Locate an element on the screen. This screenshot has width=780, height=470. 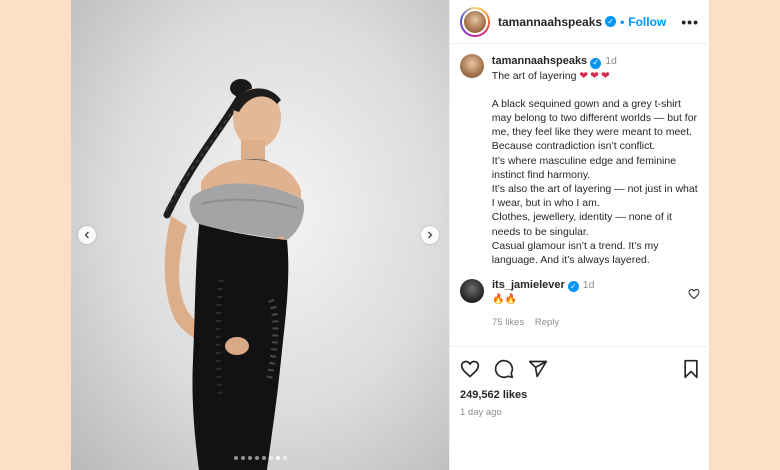
heart-emoji: ❤❤❤ is located at coordinates (595, 75).